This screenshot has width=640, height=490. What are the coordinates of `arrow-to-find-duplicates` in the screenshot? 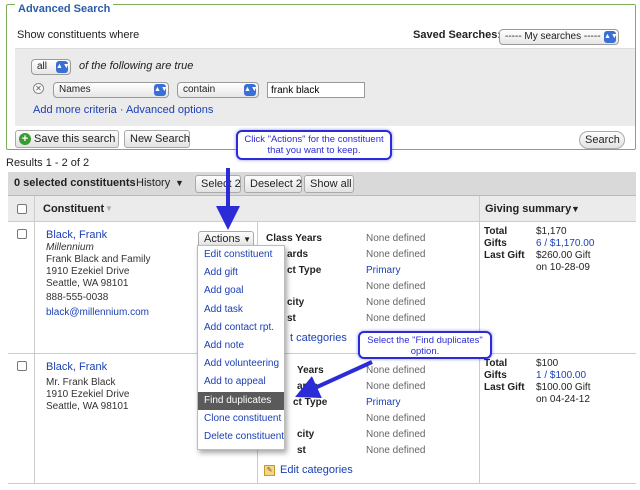 It's located at (334, 379).